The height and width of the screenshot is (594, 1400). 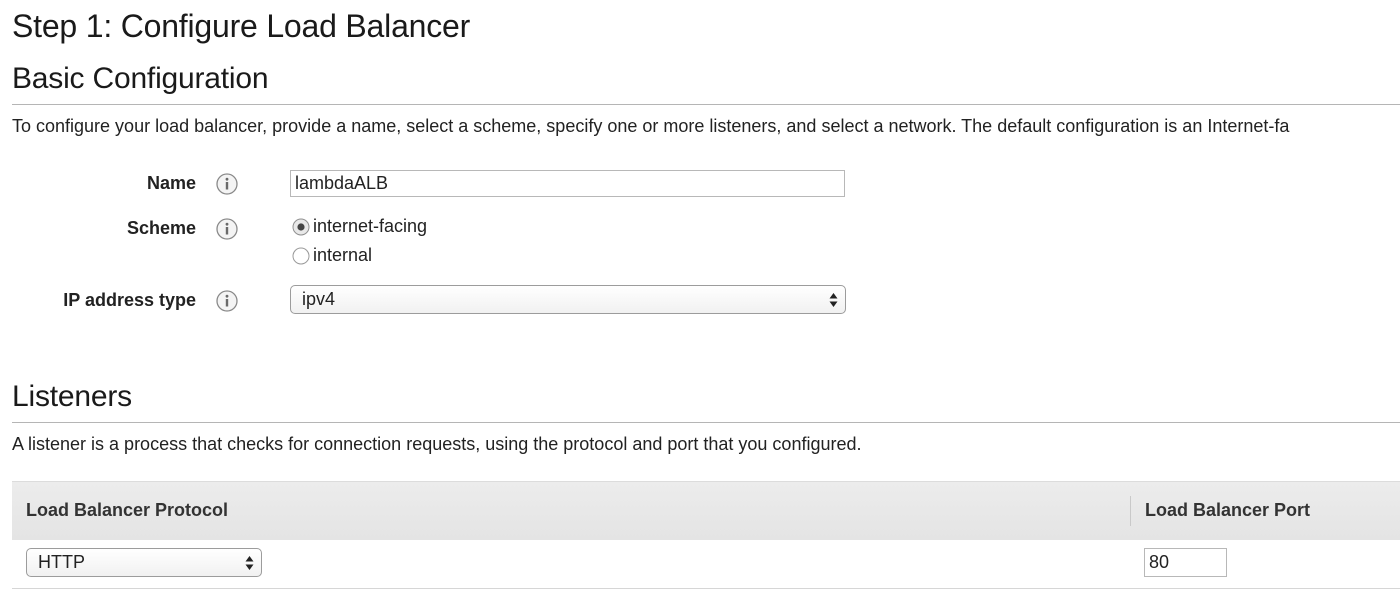 What do you see at coordinates (319, 299) in the screenshot?
I see `ip-address-type-value: ipv4` at bounding box center [319, 299].